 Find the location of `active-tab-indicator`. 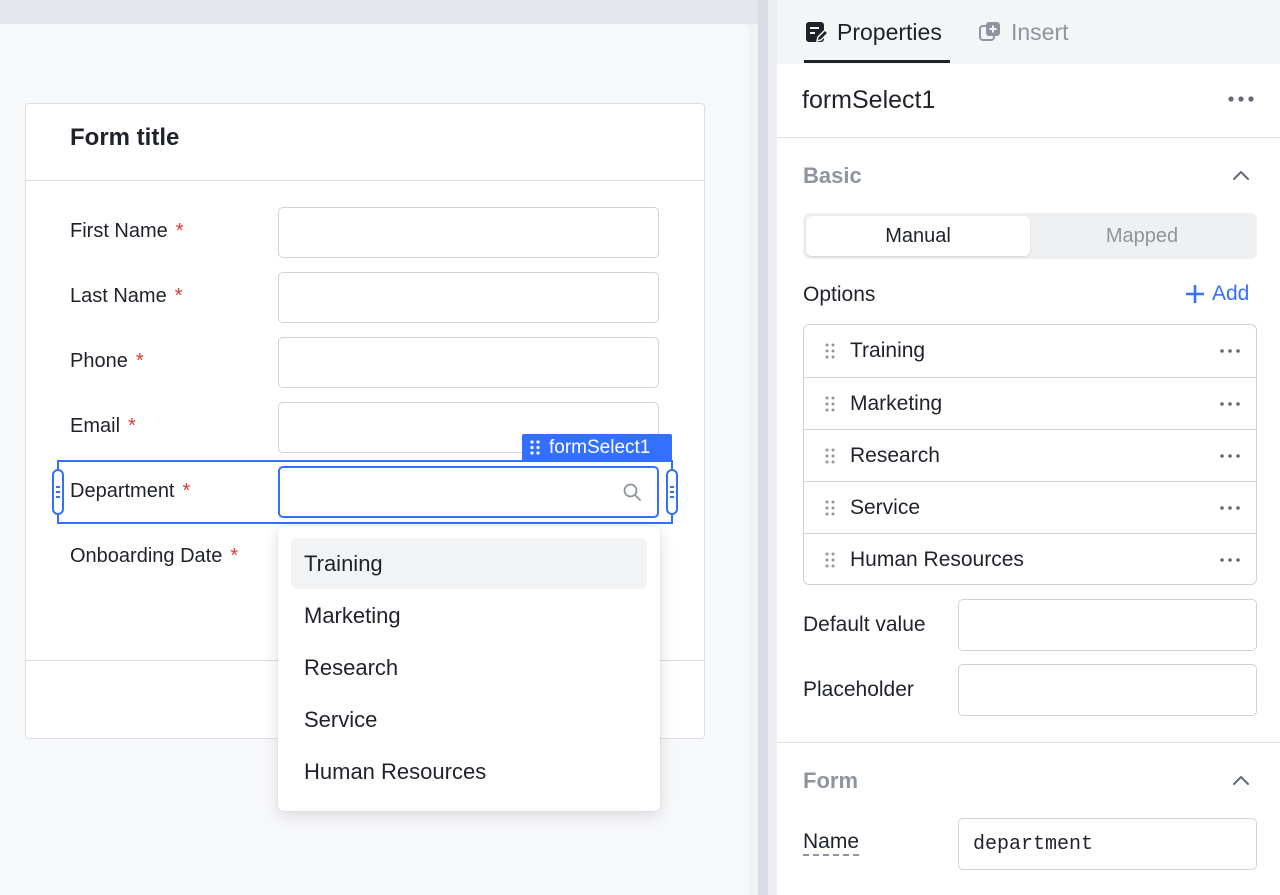

active-tab-indicator is located at coordinates (877, 61).